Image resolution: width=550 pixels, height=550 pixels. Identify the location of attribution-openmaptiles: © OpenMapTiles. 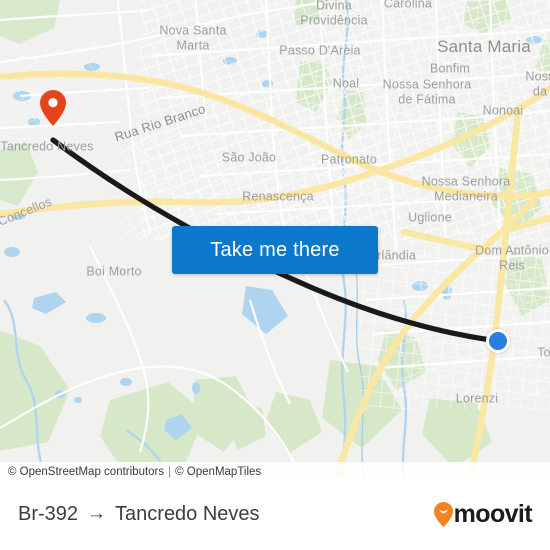
(218, 472).